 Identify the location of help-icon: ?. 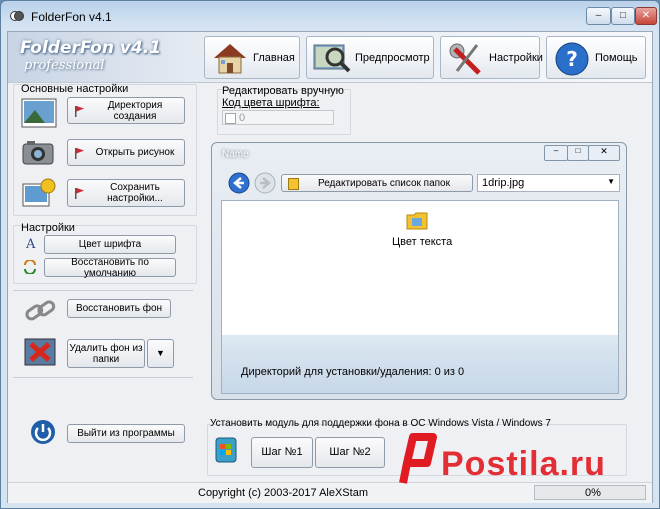
(572, 59).